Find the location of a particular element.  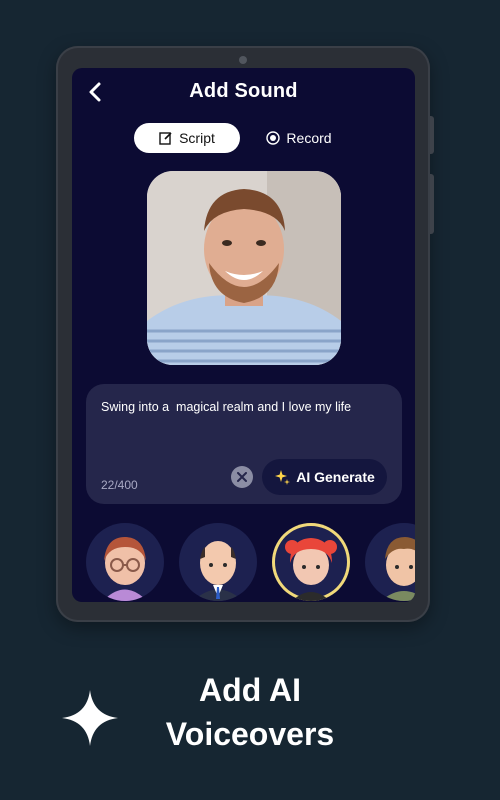

sparkles-icon is located at coordinates (283, 477).